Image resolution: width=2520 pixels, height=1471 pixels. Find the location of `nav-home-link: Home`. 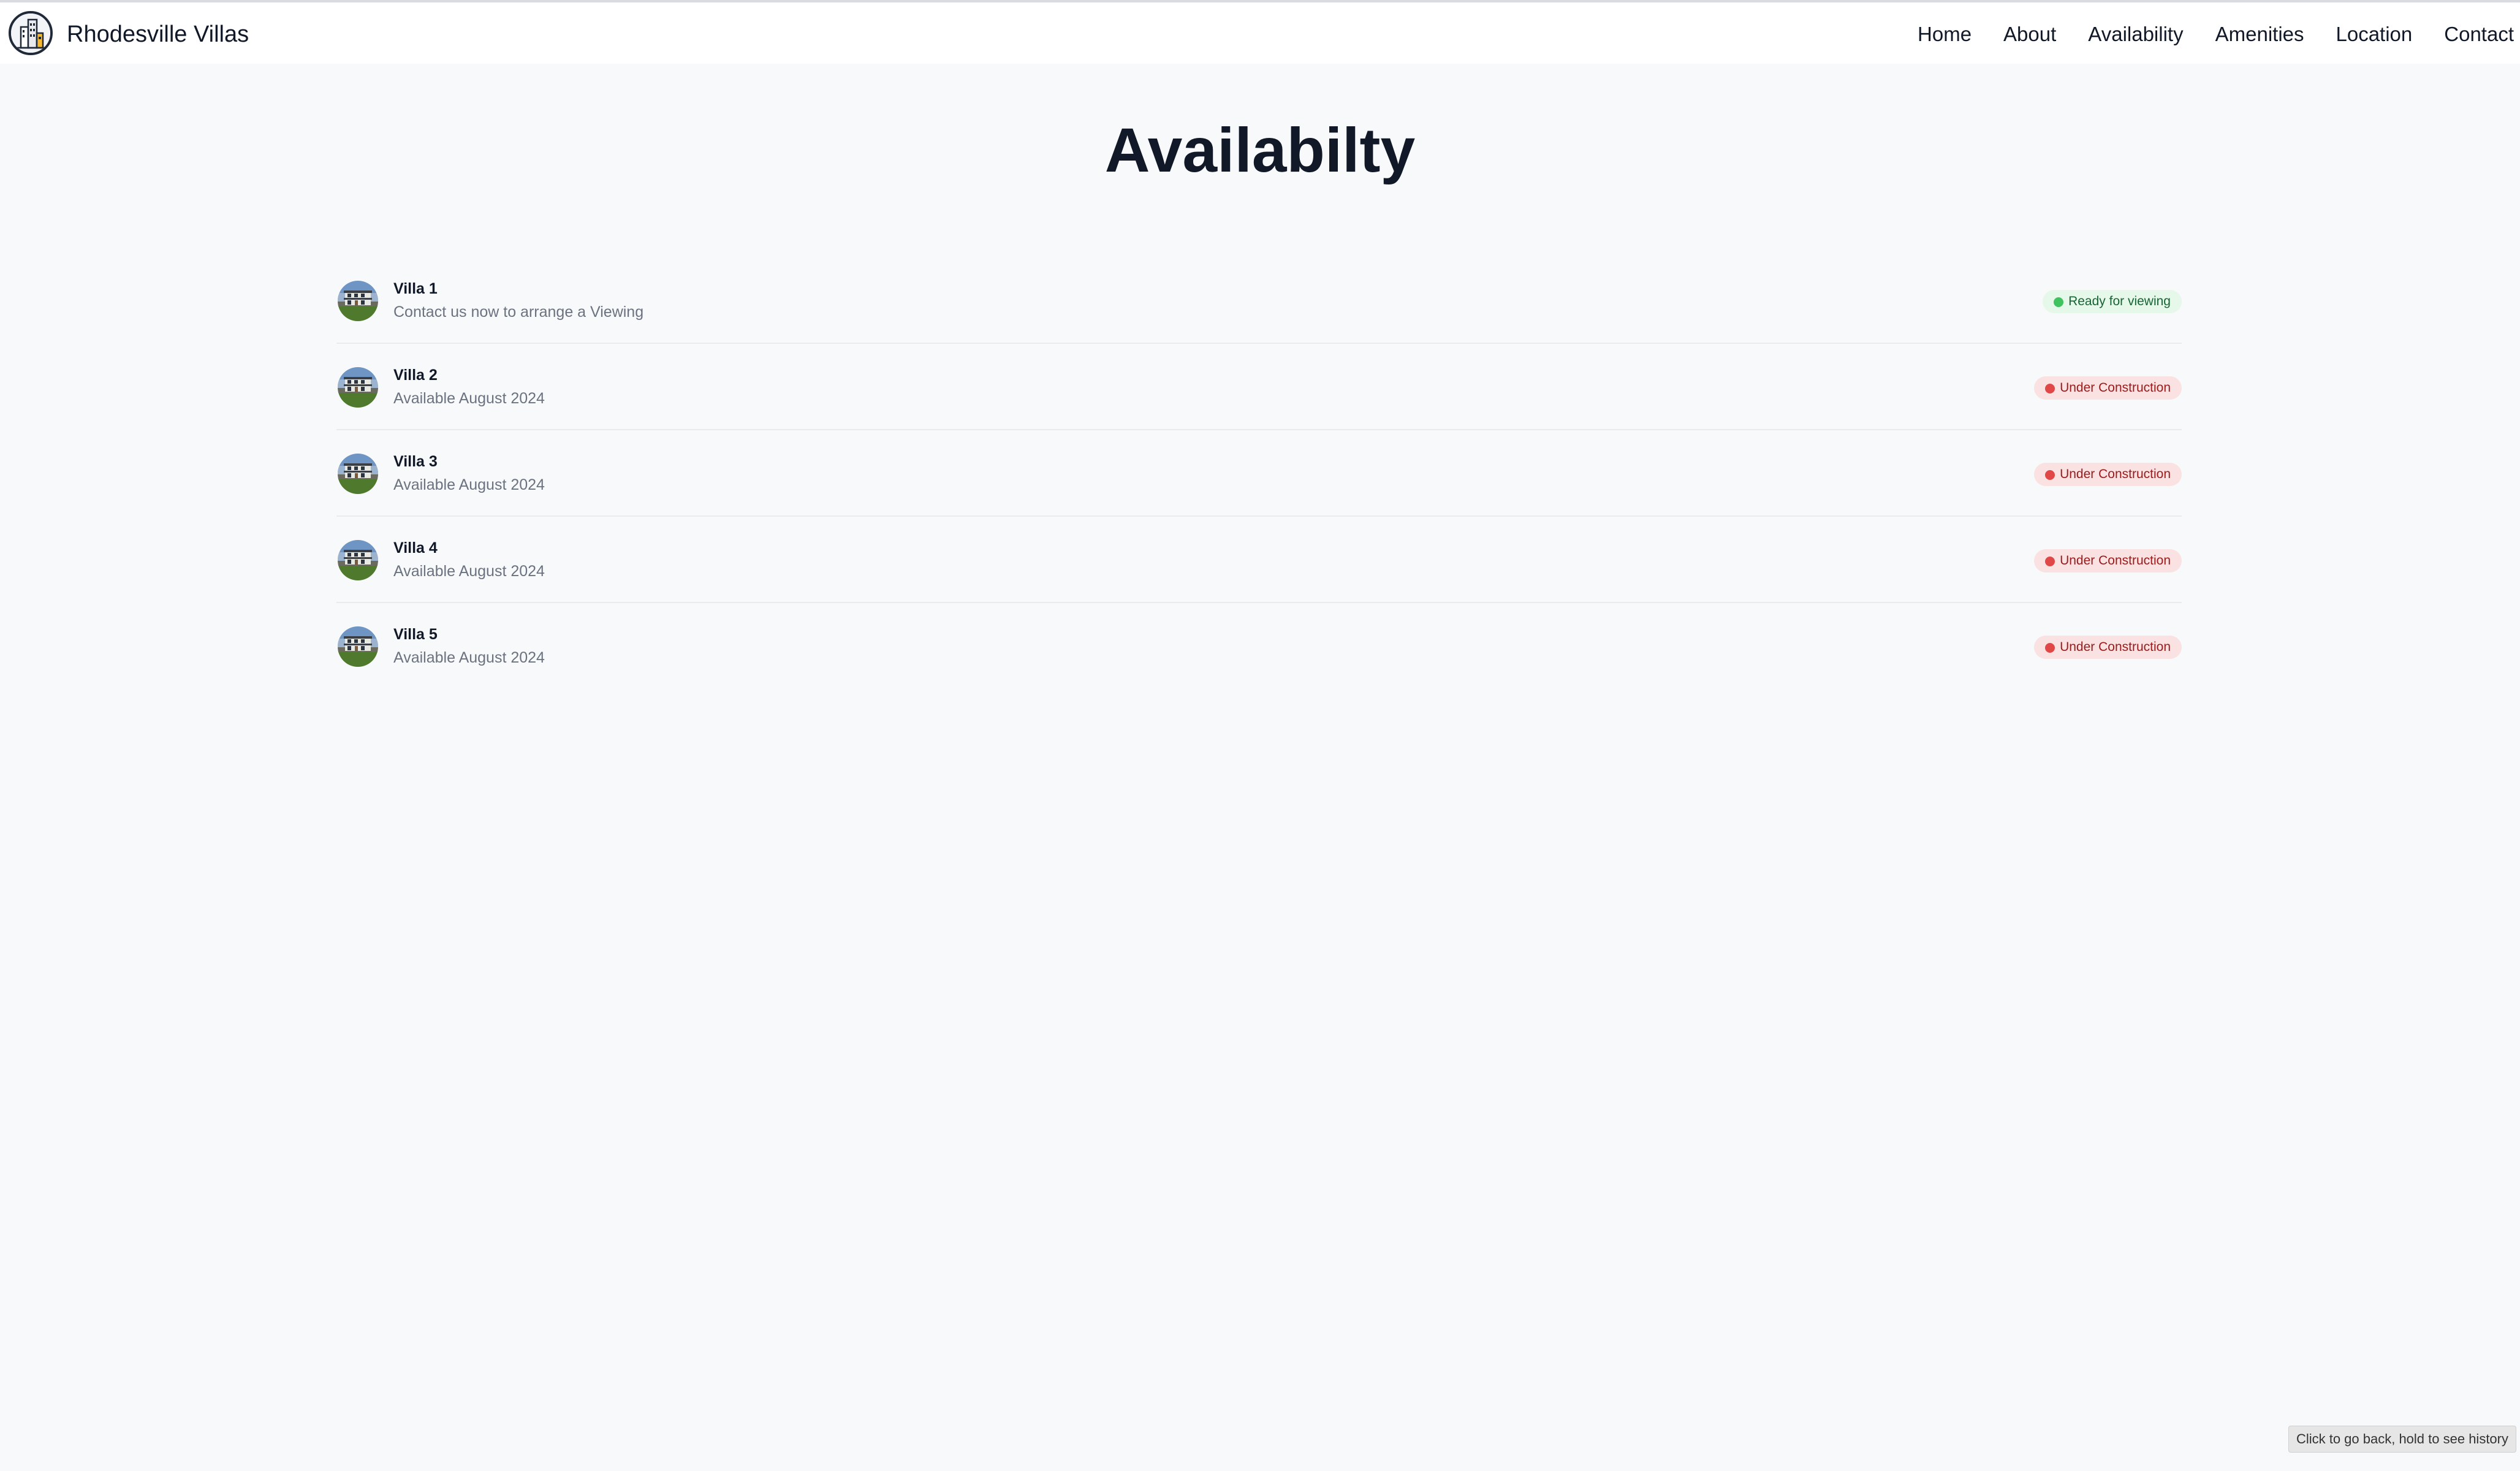

nav-home-link: Home is located at coordinates (1945, 34).